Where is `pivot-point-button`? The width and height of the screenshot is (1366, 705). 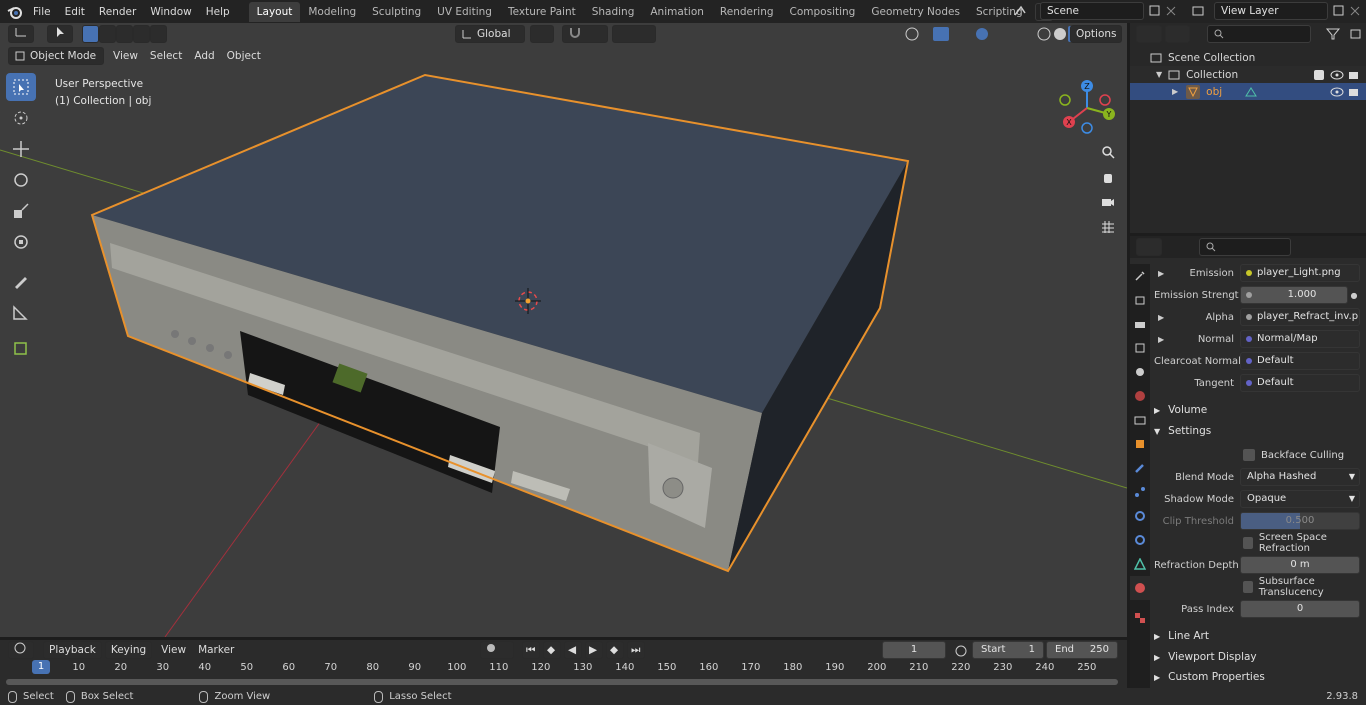 pivot-point-button is located at coordinates (542, 34).